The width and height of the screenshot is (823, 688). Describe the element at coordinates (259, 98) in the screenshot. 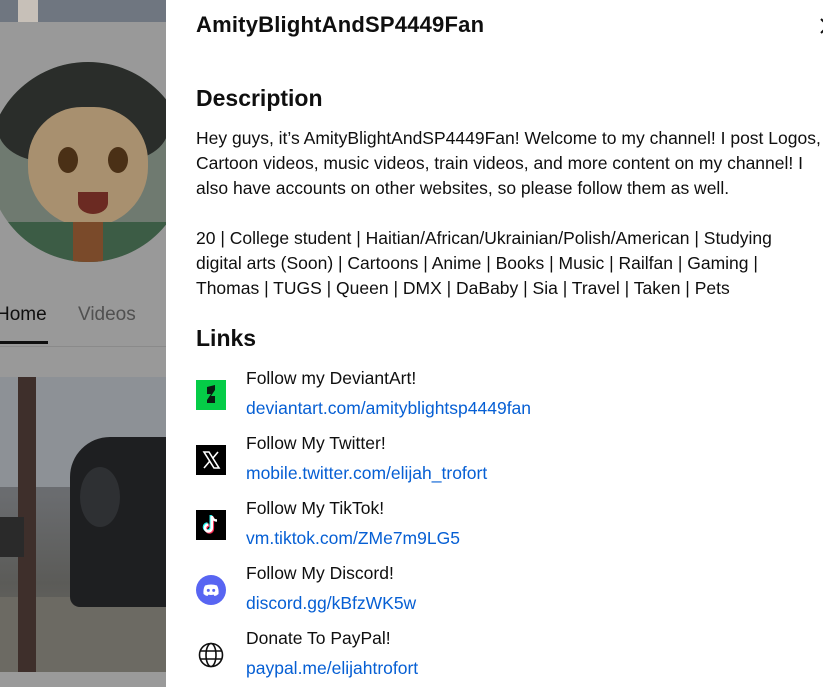

I see `description-heading: Description` at that location.